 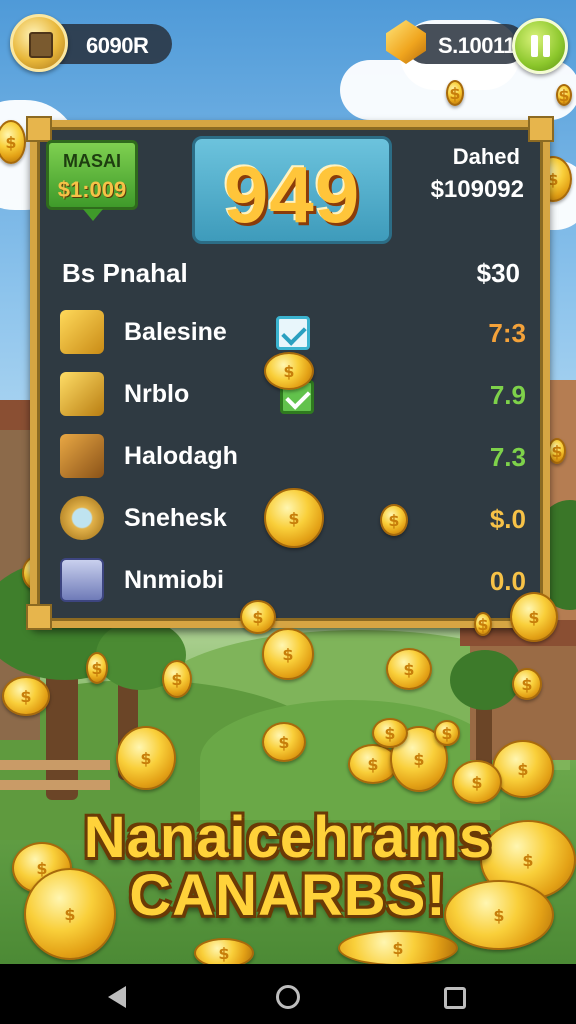 I want to click on level-badge: MASAI $1:009, so click(x=92, y=180).